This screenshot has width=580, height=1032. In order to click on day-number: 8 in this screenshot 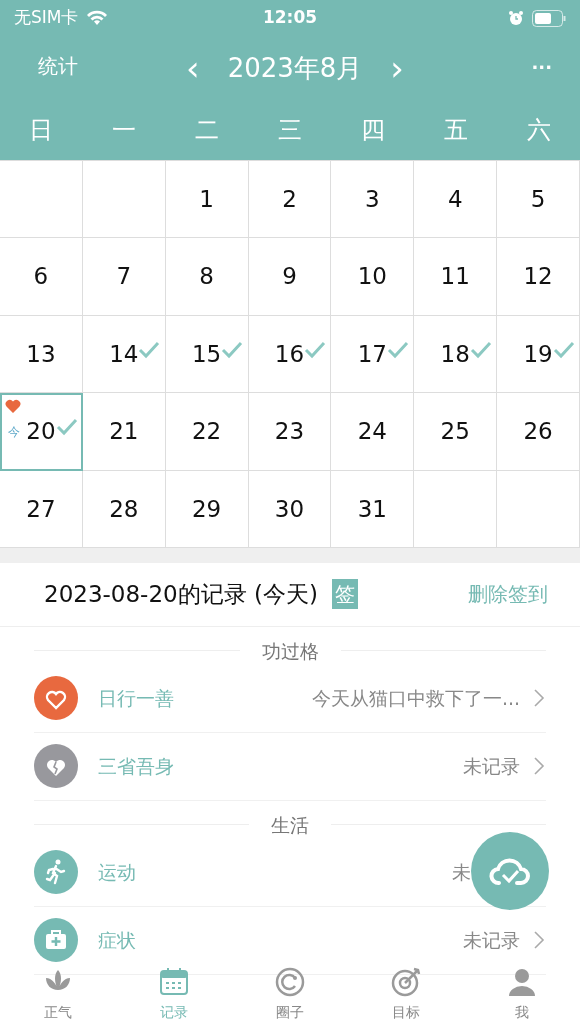, I will do `click(206, 276)`.